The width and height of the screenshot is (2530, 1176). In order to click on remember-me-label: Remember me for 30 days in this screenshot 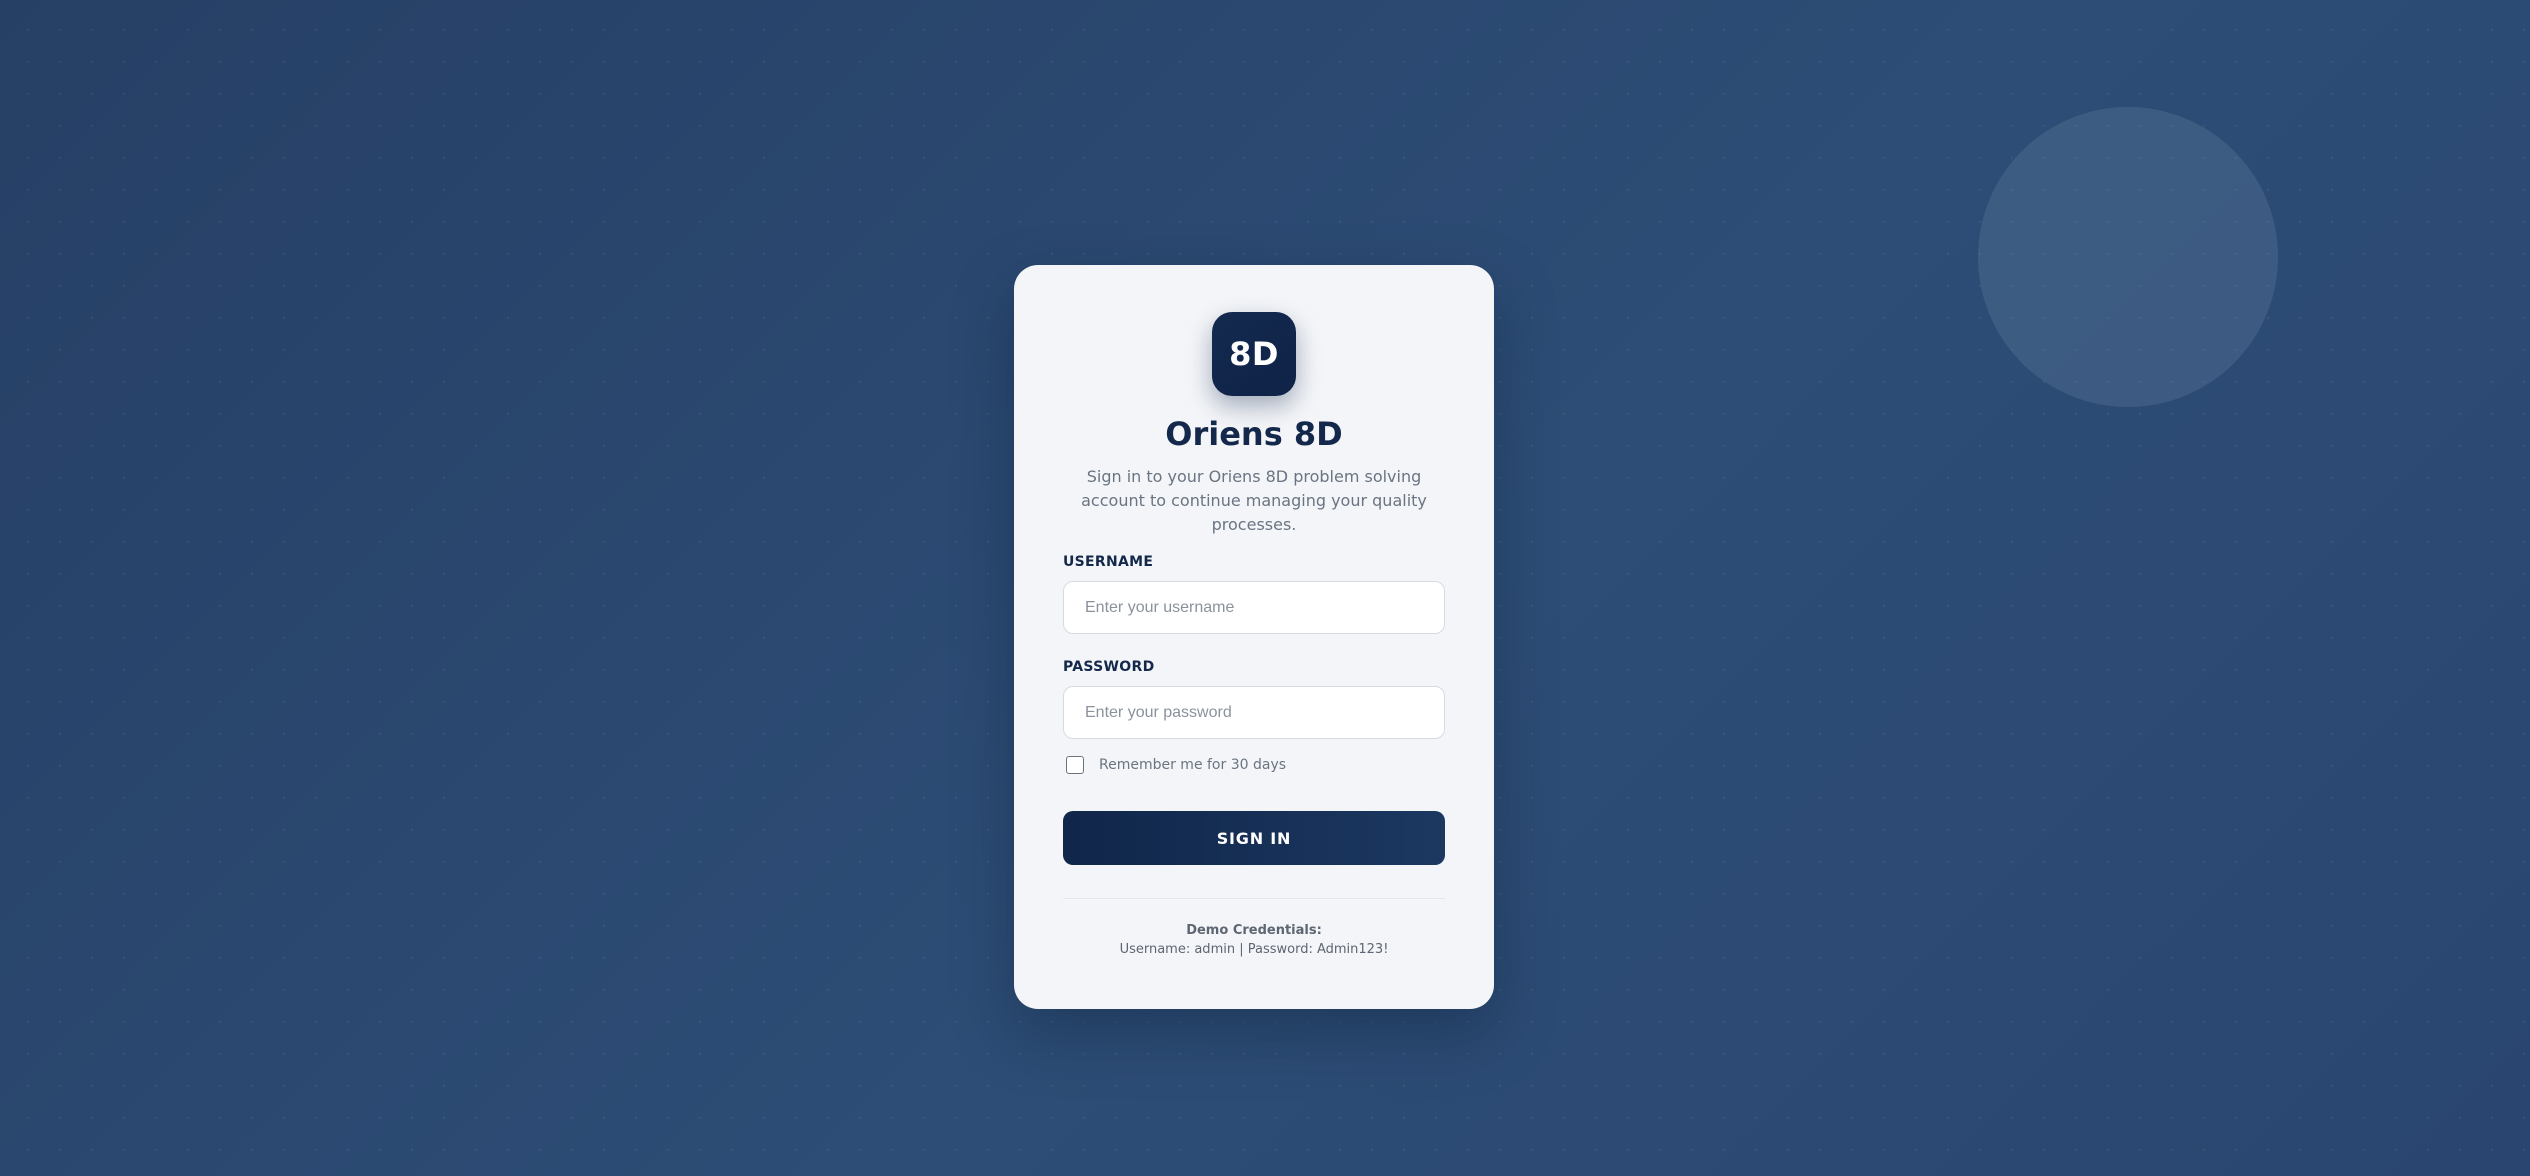, I will do `click(1193, 765)`.